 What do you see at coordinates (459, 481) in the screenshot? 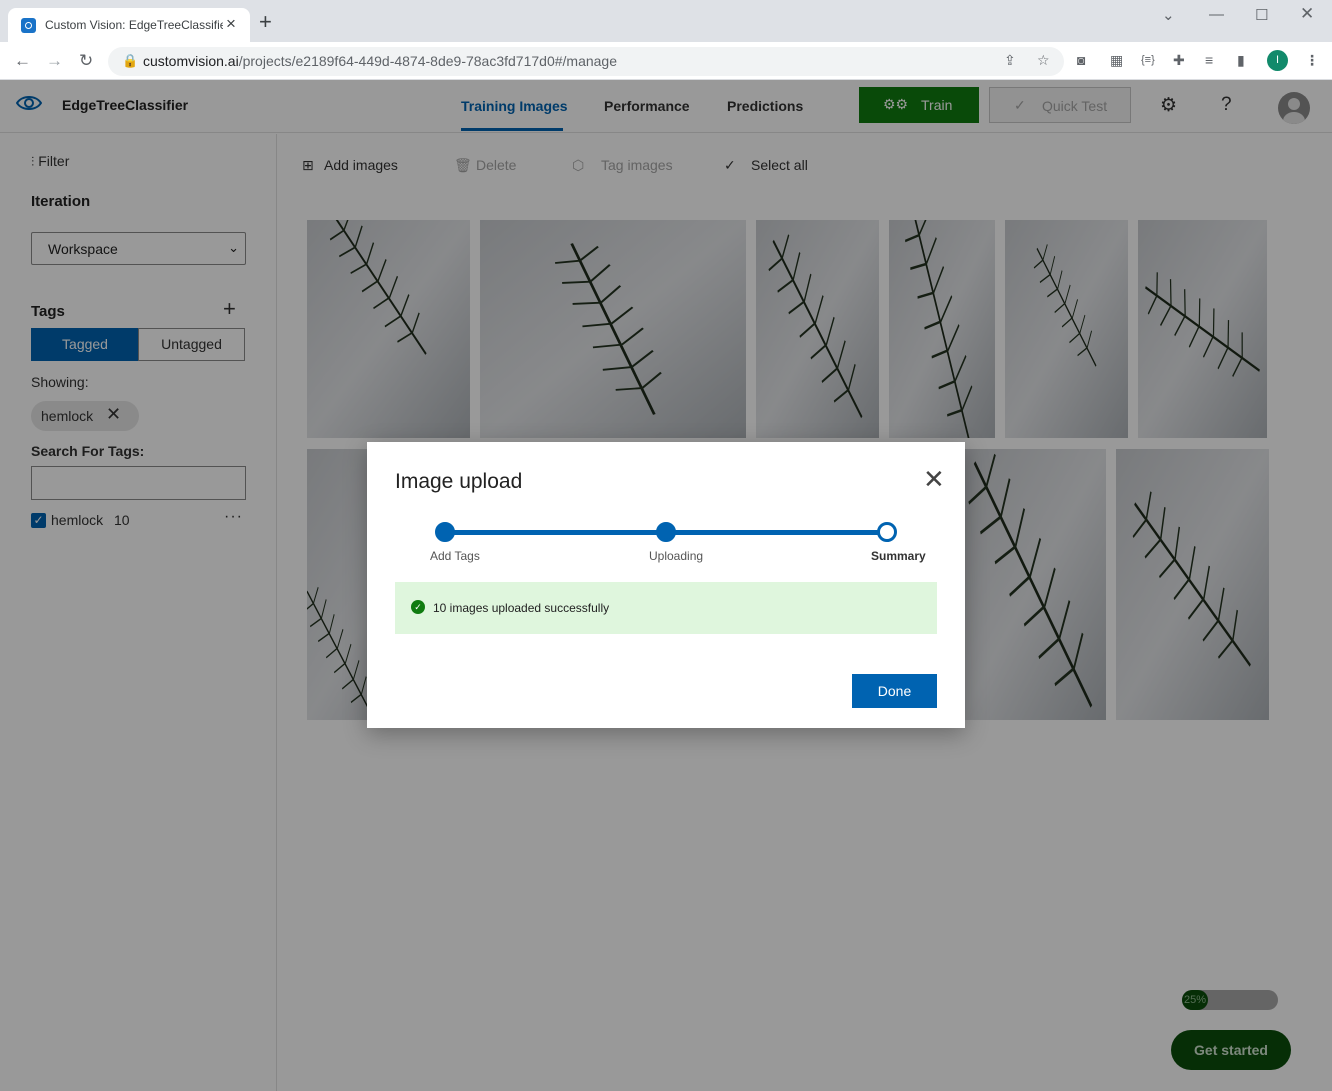
I see `dialog-title: Image upload` at bounding box center [459, 481].